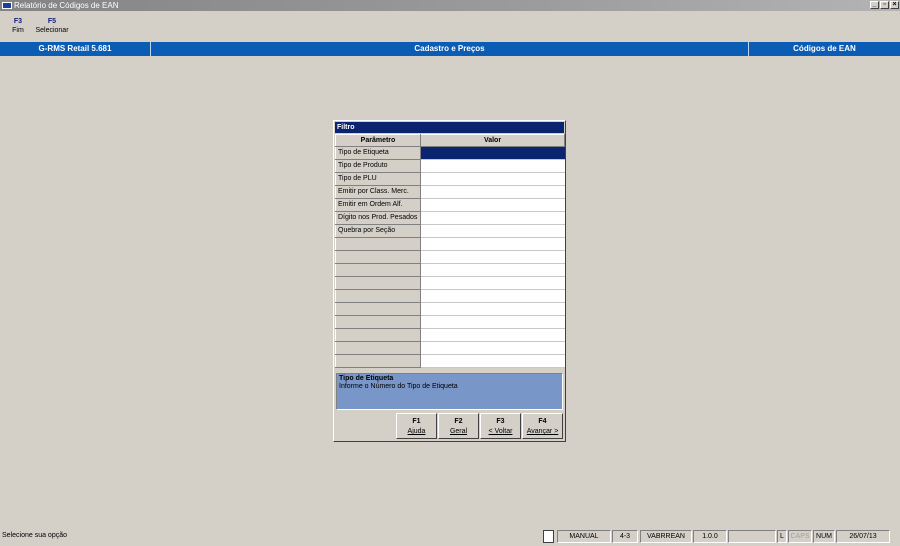 Image resolution: width=900 pixels, height=546 pixels. What do you see at coordinates (52, 30) in the screenshot?
I see `tool-label: Selecionar` at bounding box center [52, 30].